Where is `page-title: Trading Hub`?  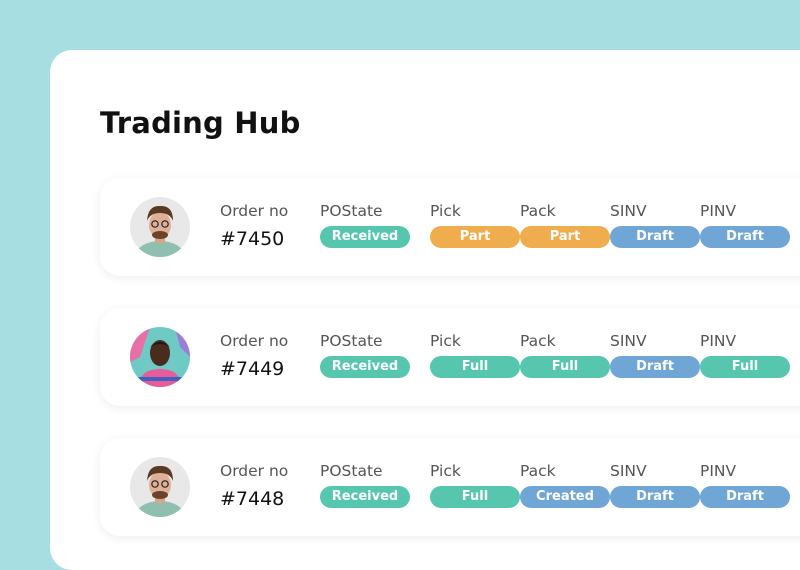 page-title: Trading Hub is located at coordinates (200, 123).